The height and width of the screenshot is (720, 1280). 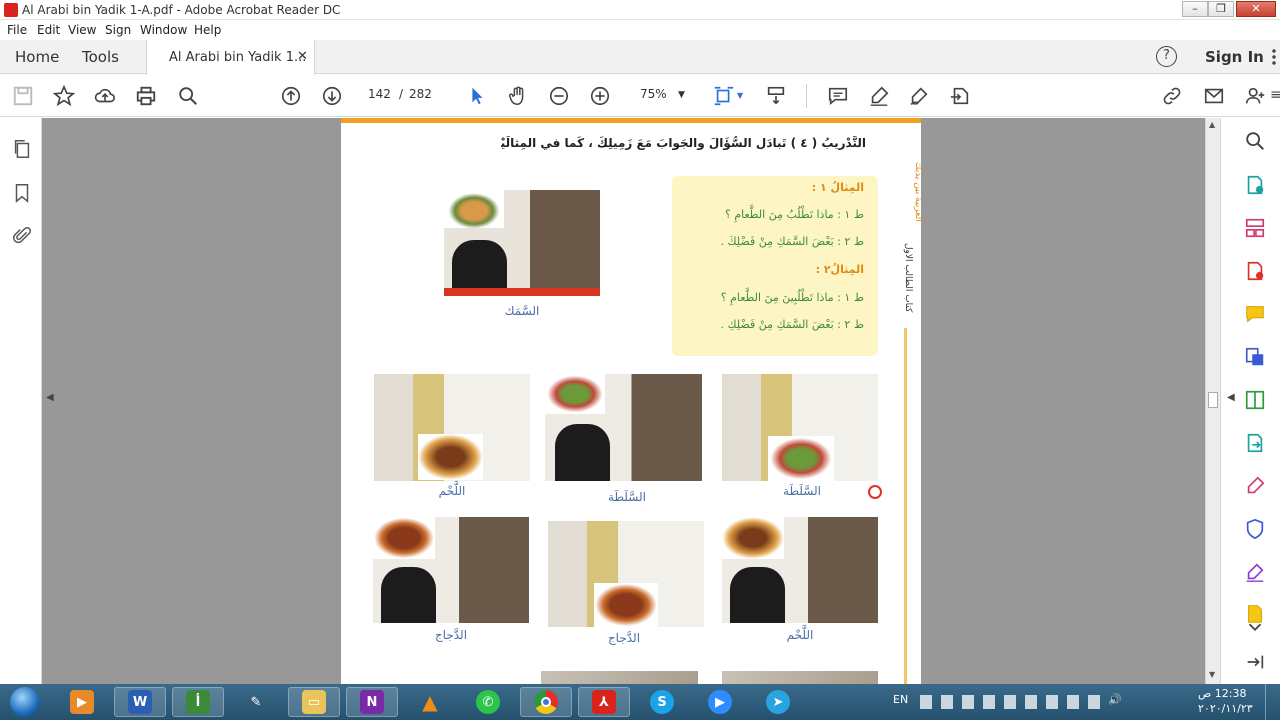 I want to click on pen-icon: ✎, so click(x=256, y=702).